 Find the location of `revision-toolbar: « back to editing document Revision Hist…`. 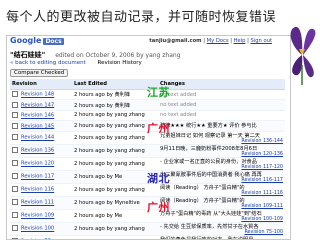

revision-toolbar: « back to editing document Revision Hist… is located at coordinates (76, 63).